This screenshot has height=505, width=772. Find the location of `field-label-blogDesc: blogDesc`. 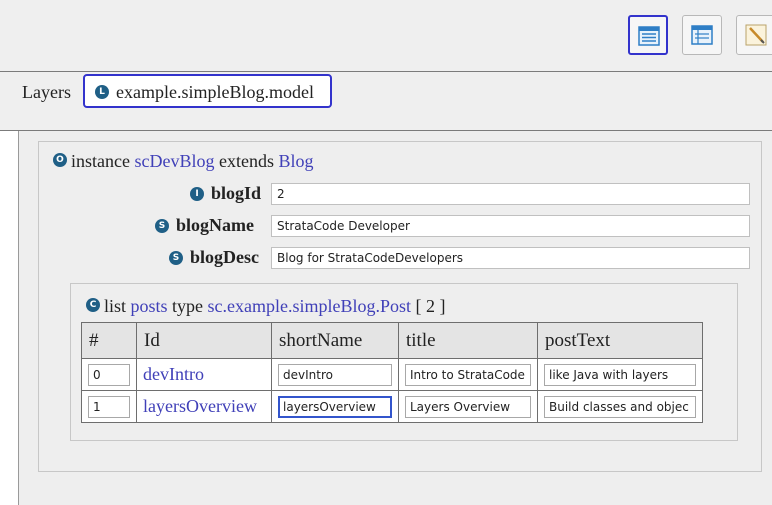

field-label-blogDesc: blogDesc is located at coordinates (224, 257).